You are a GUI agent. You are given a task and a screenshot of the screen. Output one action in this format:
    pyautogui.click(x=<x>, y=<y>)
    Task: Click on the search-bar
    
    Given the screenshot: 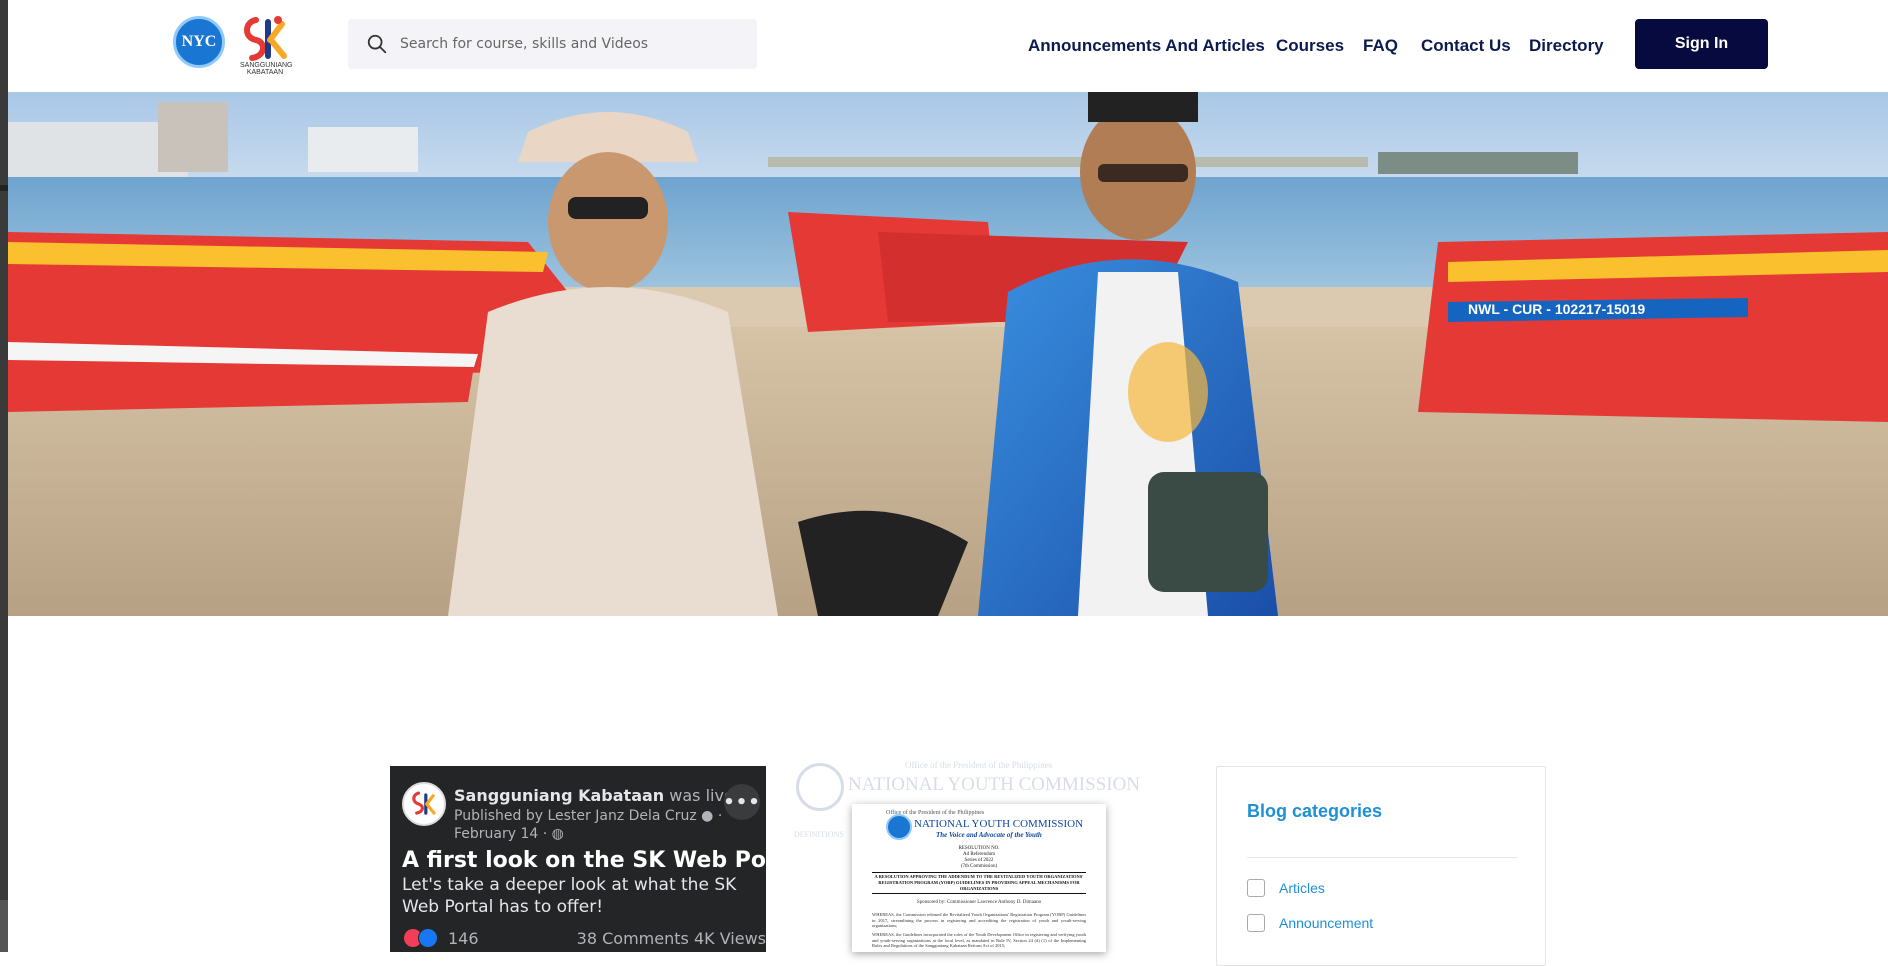 What is the action you would take?
    pyautogui.click(x=552, y=44)
    